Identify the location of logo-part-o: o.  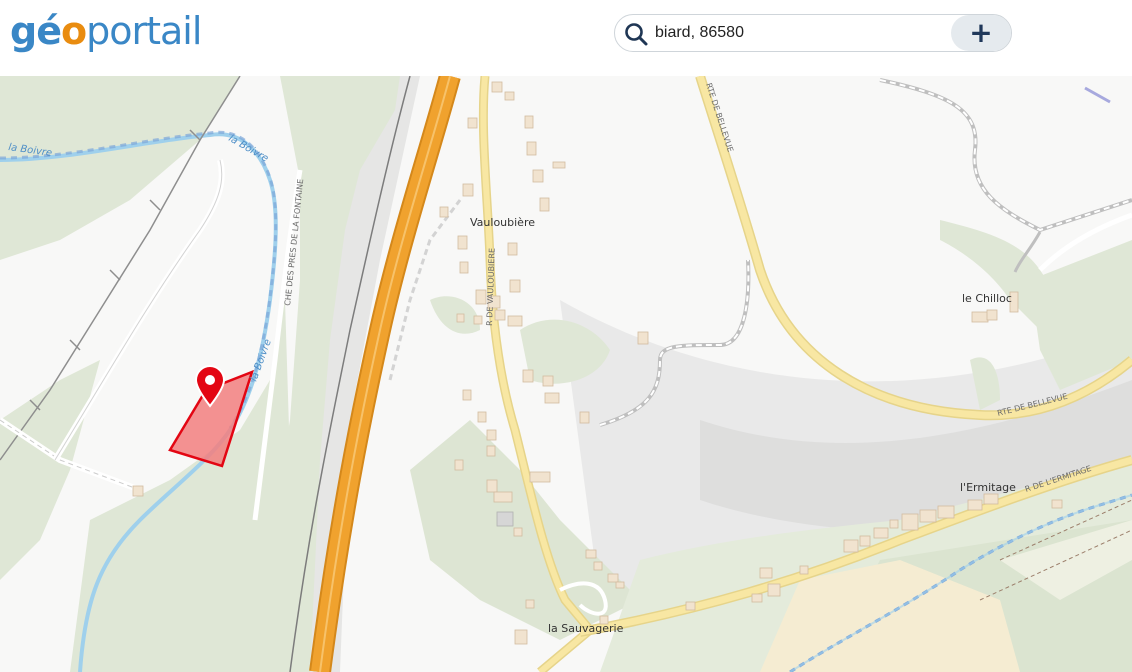
(73, 31).